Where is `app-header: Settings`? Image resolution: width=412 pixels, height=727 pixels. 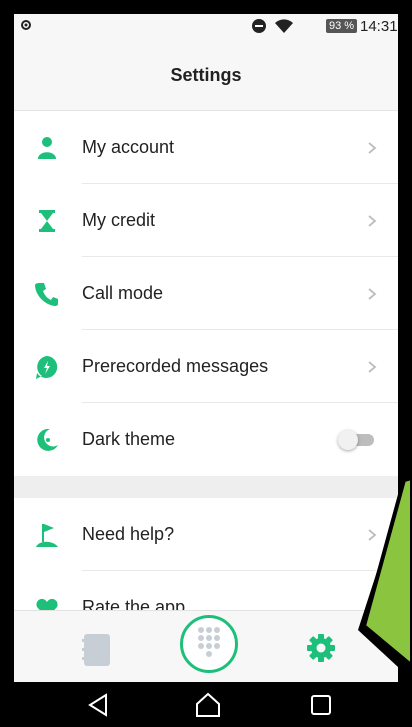
app-header: Settings is located at coordinates (206, 75).